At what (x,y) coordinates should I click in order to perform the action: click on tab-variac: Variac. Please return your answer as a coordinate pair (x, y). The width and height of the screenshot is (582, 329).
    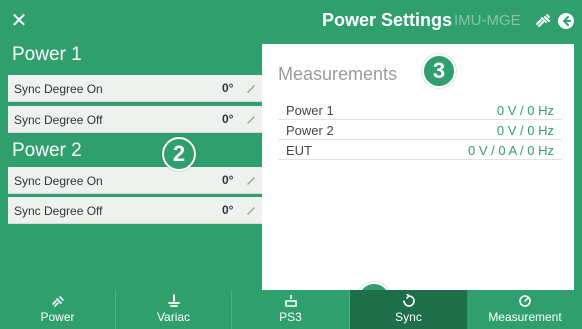
    Looking at the image, I should click on (174, 309).